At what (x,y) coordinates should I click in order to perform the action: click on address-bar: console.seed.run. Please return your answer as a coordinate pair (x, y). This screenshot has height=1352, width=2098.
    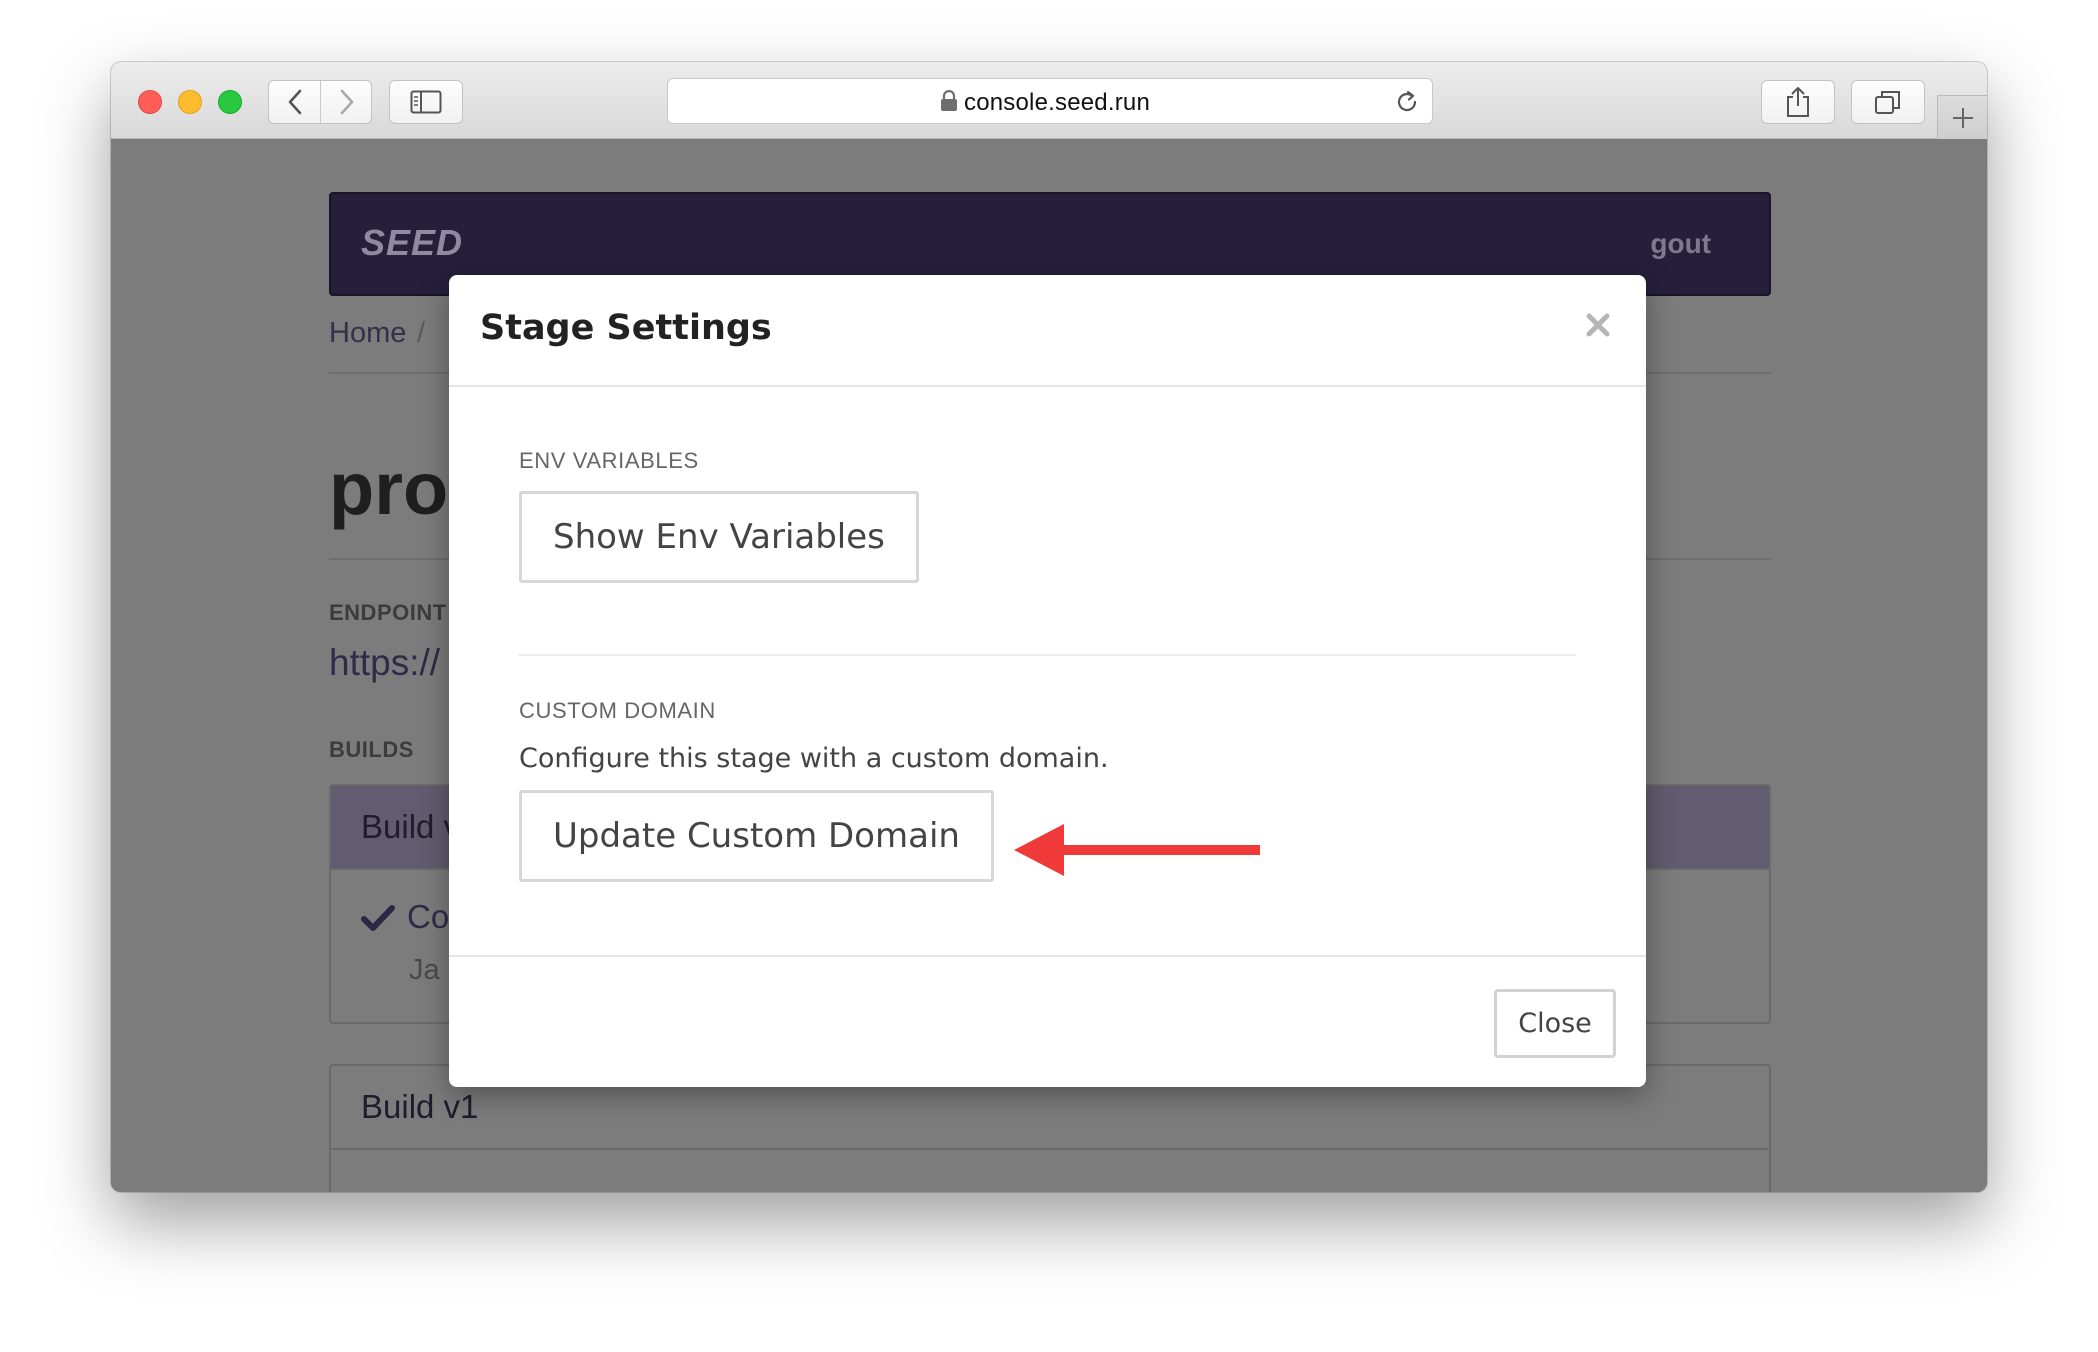
    Looking at the image, I should click on (1050, 101).